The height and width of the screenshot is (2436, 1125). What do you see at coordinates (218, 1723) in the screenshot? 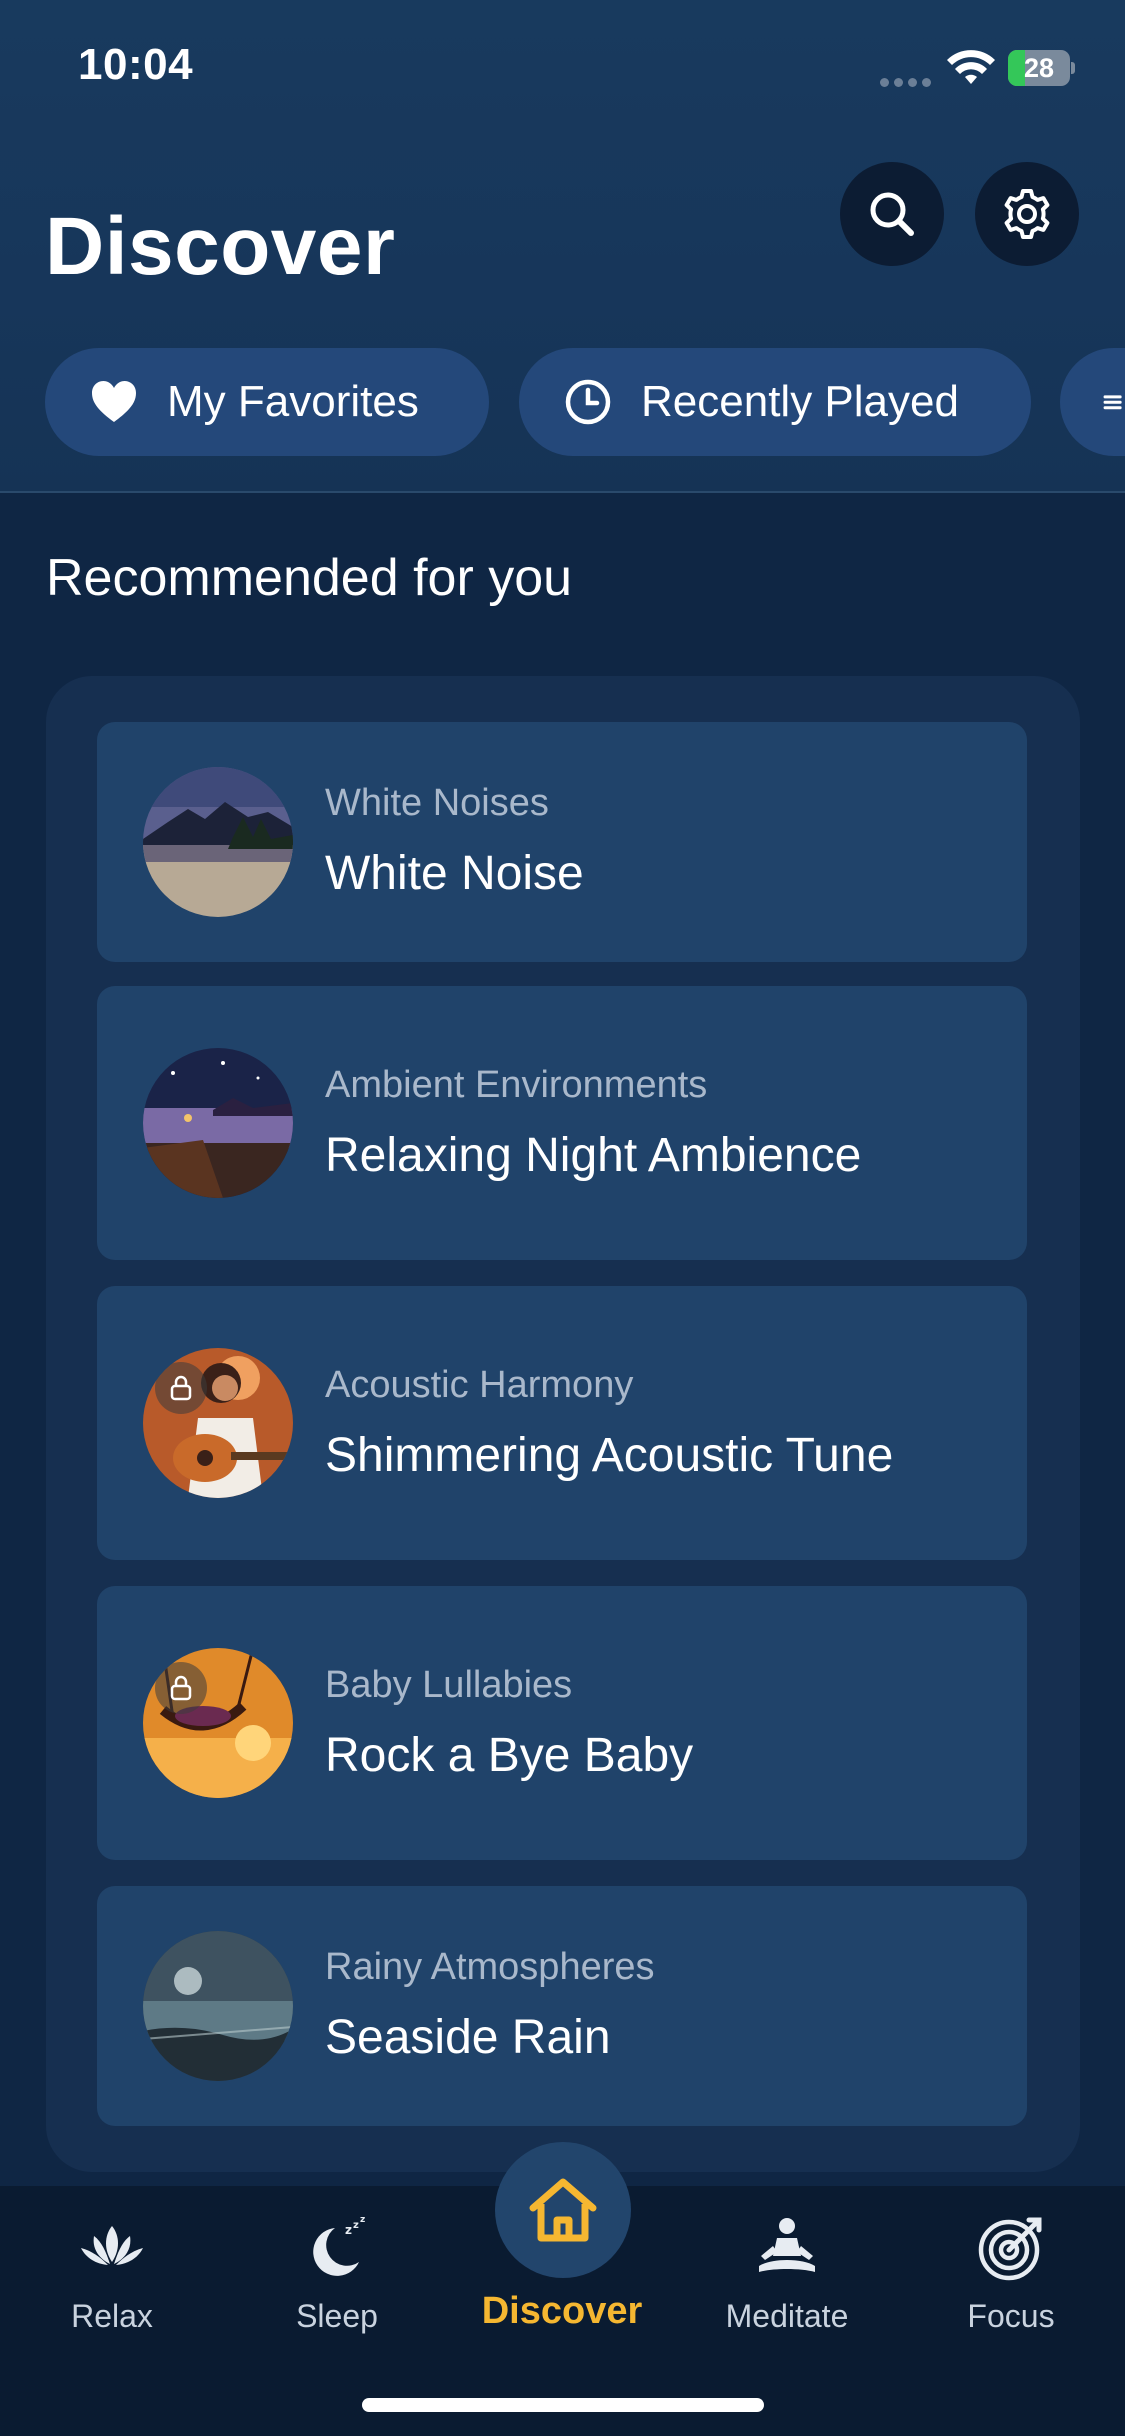
I see `thumbnail-hammock-sunset` at bounding box center [218, 1723].